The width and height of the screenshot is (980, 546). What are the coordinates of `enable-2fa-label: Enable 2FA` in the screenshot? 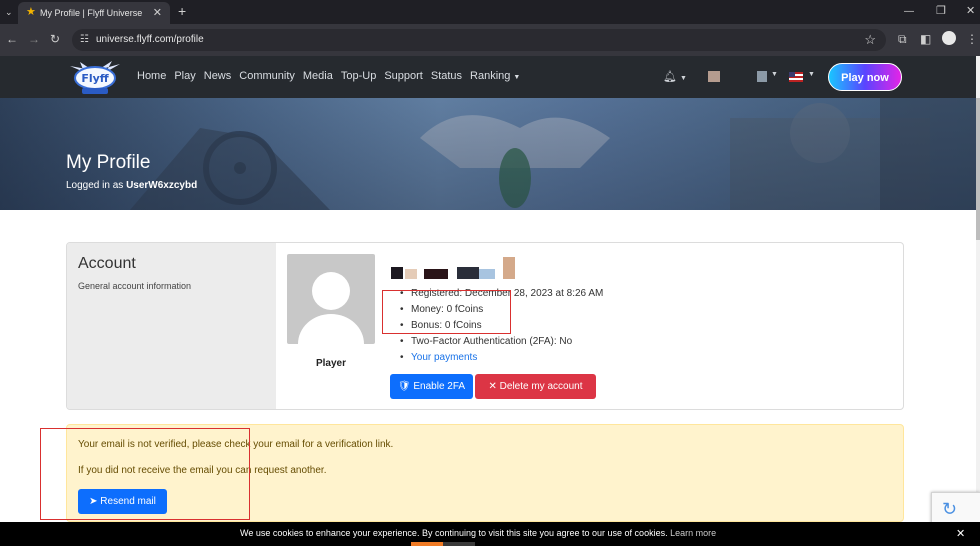 It's located at (439, 386).